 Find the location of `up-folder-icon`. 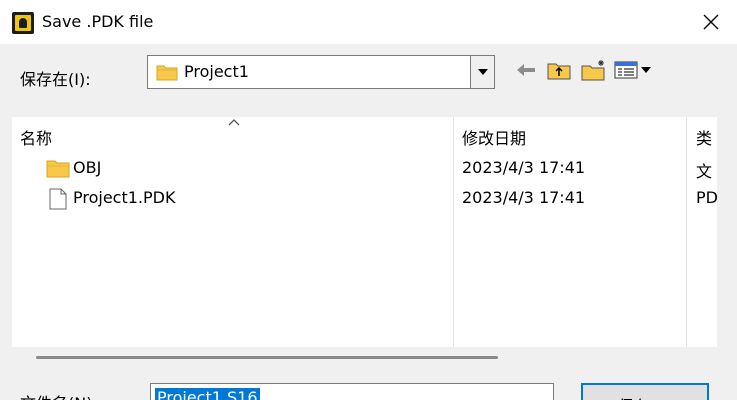

up-folder-icon is located at coordinates (559, 71).